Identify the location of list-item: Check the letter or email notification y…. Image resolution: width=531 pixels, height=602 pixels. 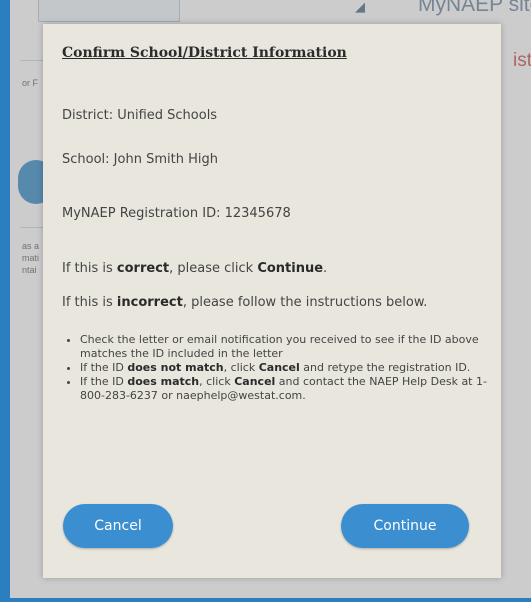
(290, 347).